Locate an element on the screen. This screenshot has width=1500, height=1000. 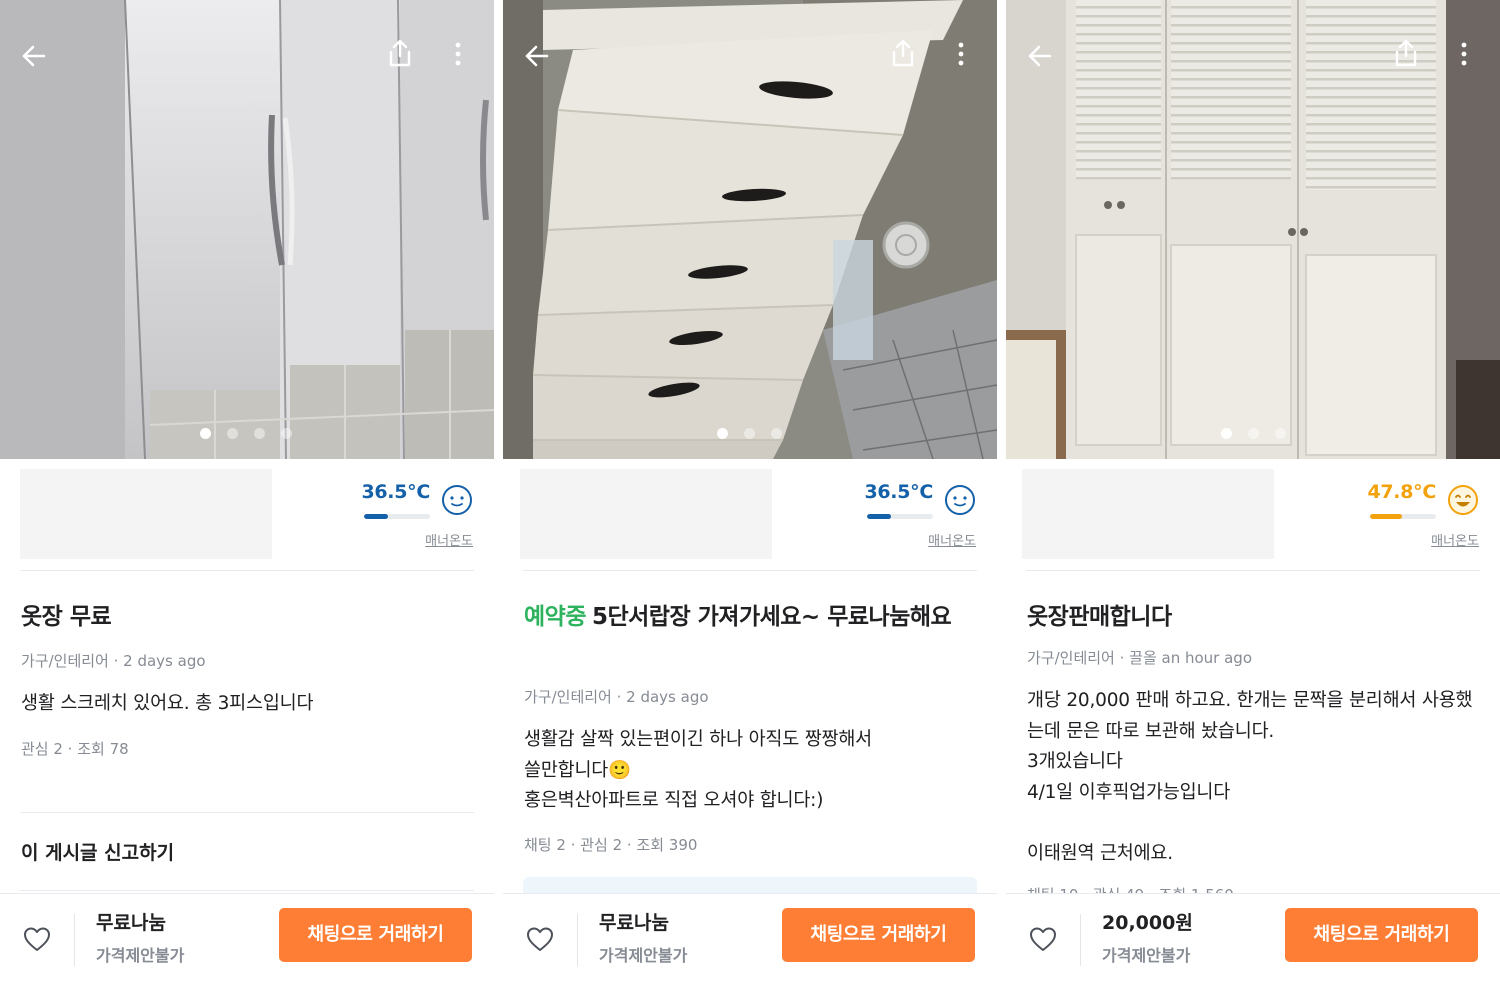
post-description: 생활 스크레치 있어요. 총 3피스입니다 is located at coordinates (167, 703).